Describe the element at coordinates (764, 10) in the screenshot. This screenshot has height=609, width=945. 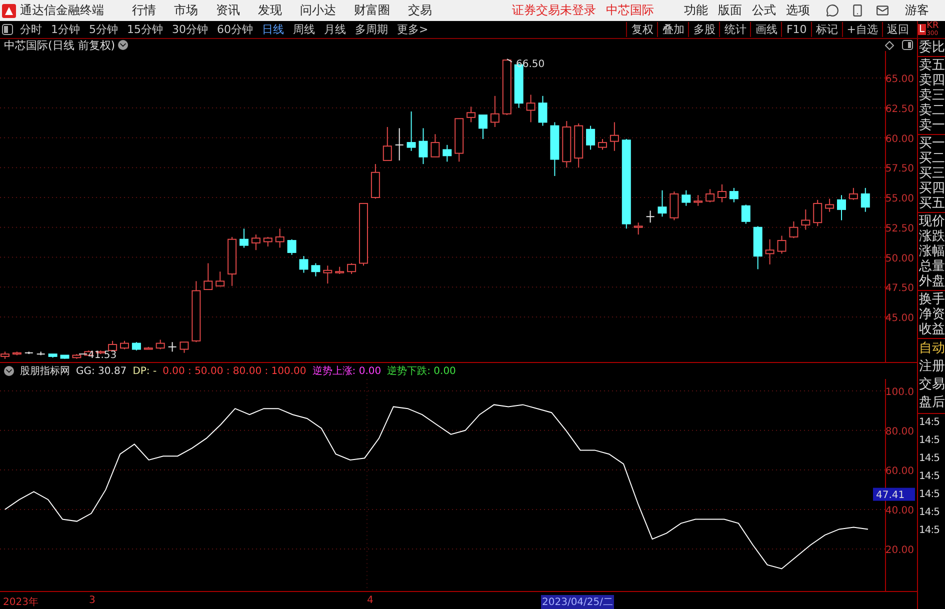
I see `menu-item: 公式` at that location.